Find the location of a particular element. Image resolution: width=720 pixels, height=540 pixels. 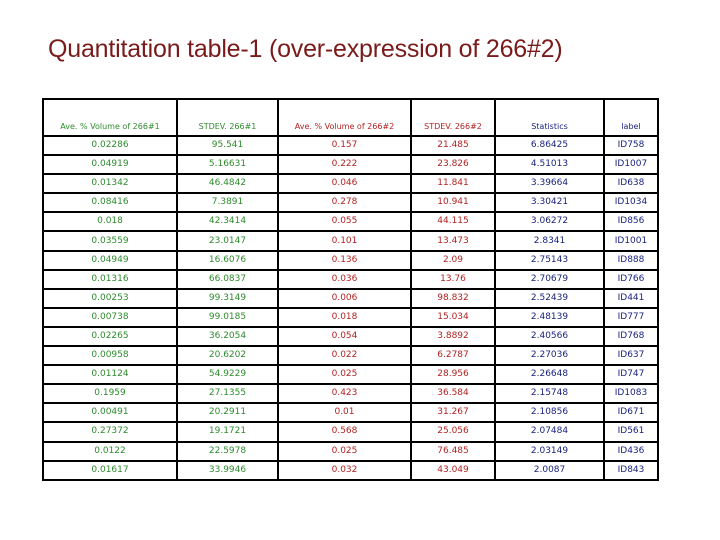

cell-stdev-266-1: 16.6076 is located at coordinates (227, 260).